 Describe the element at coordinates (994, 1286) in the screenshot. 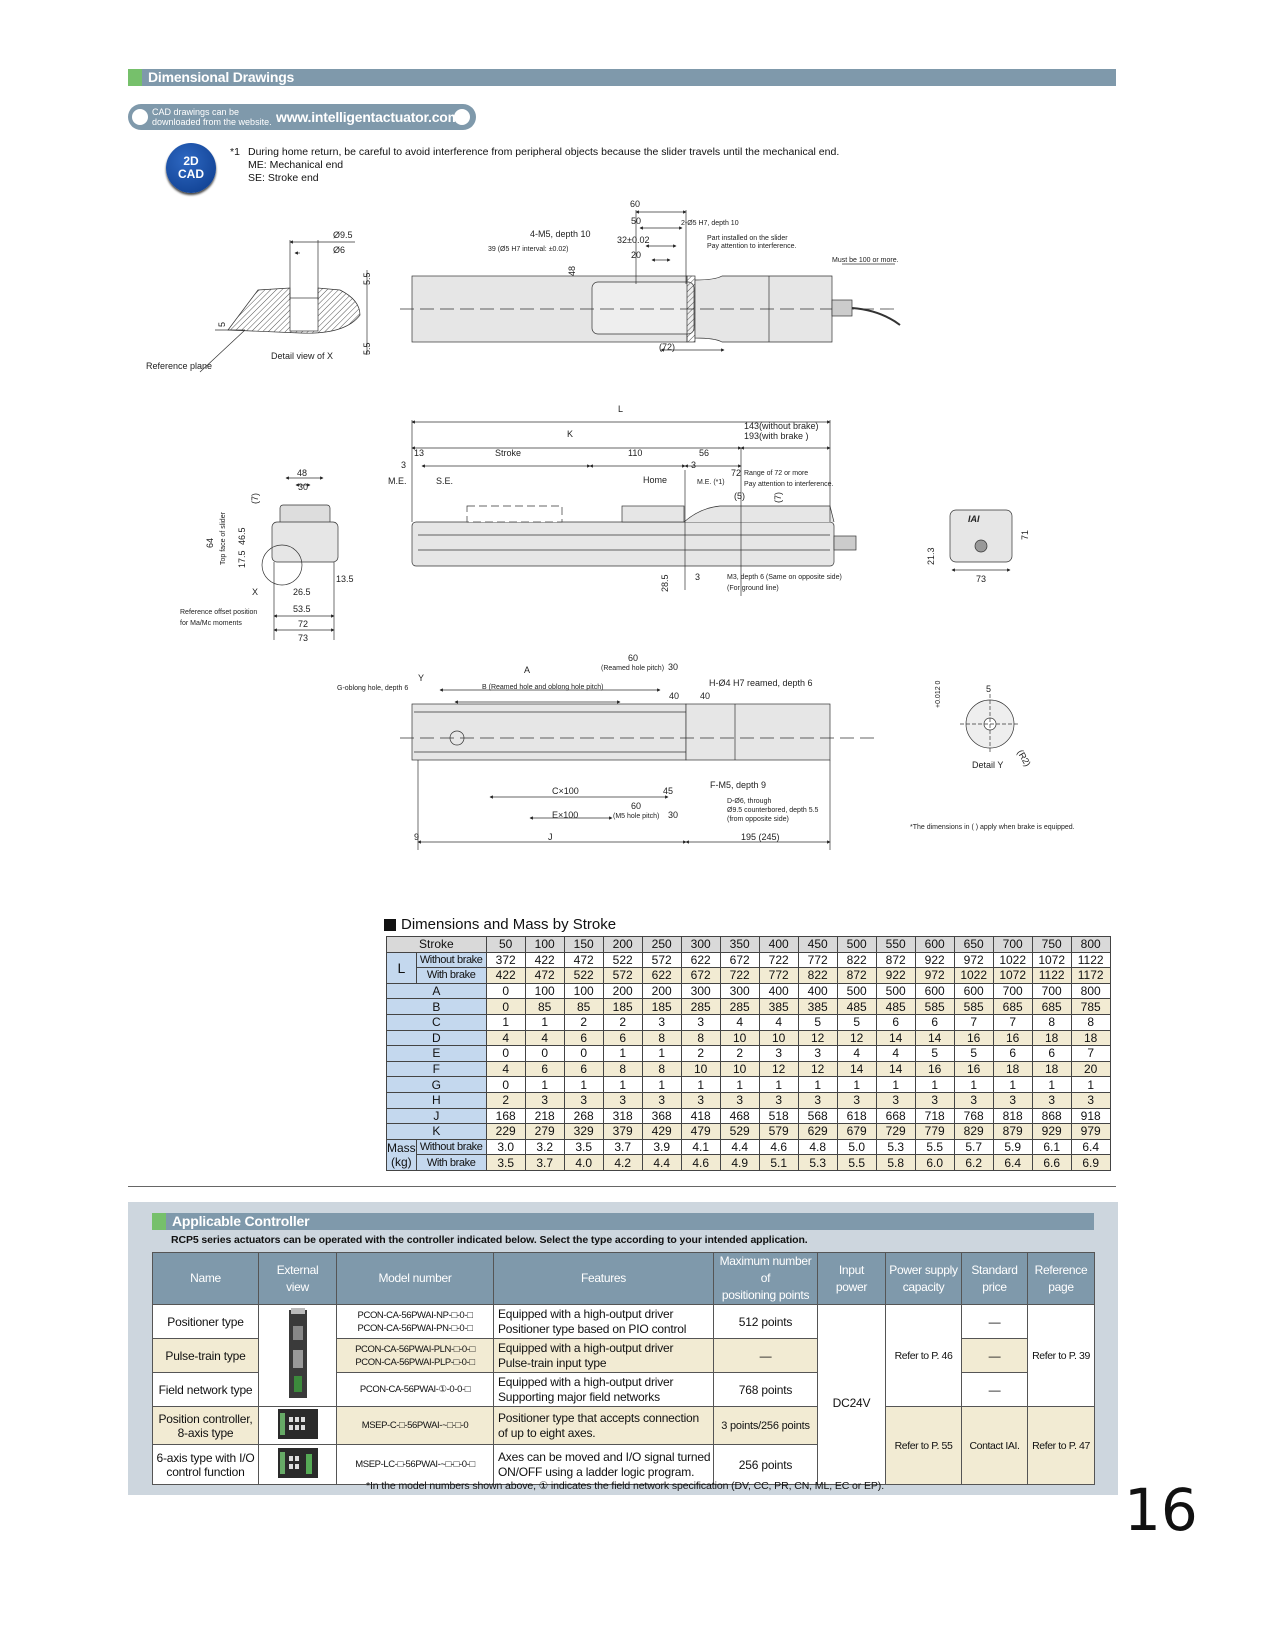

I see `col-price-line2: price` at that location.